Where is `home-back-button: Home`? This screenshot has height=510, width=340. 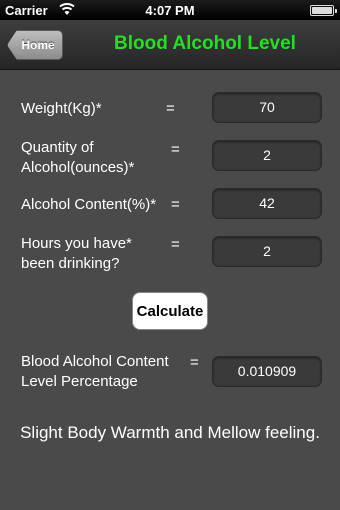
home-back-button: Home is located at coordinates (35, 45).